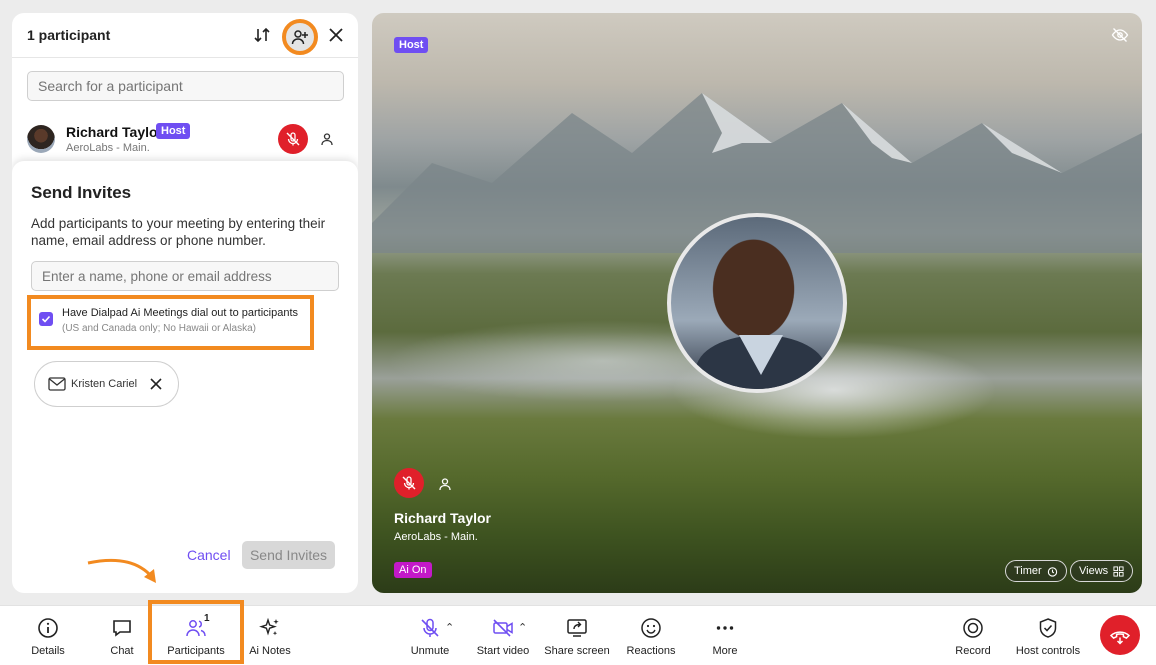 The width and height of the screenshot is (1156, 665). What do you see at coordinates (449, 627) in the screenshot?
I see `unmute-options-chevron-icon: ⌃` at bounding box center [449, 627].